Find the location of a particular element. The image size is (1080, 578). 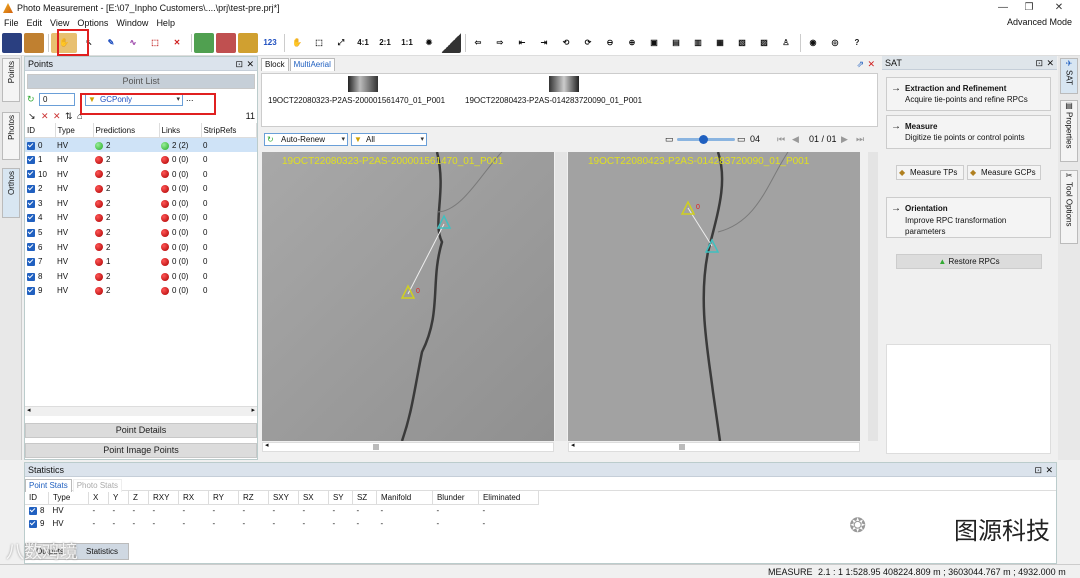

tab-photos: Photos is located at coordinates (11, 136).